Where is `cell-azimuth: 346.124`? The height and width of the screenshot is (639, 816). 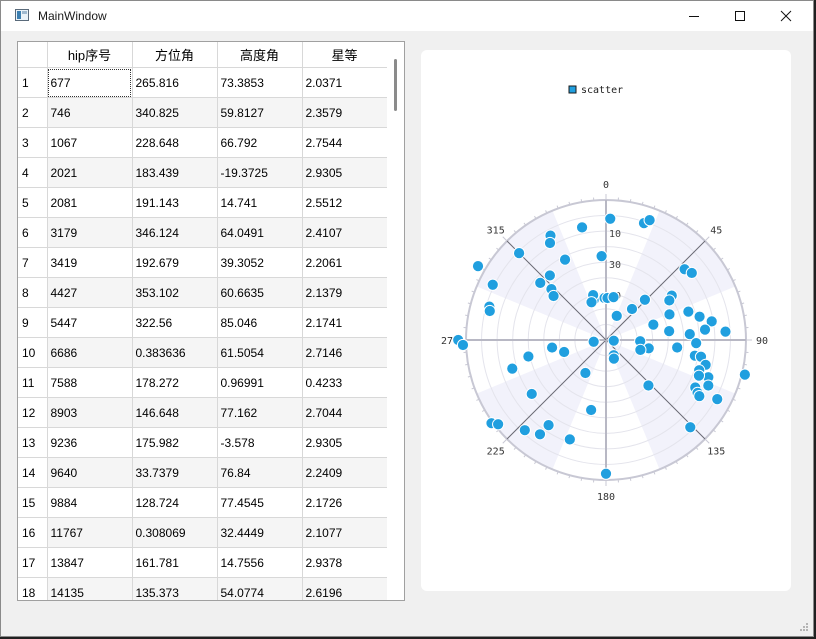
cell-azimuth: 346.124 is located at coordinates (175, 232).